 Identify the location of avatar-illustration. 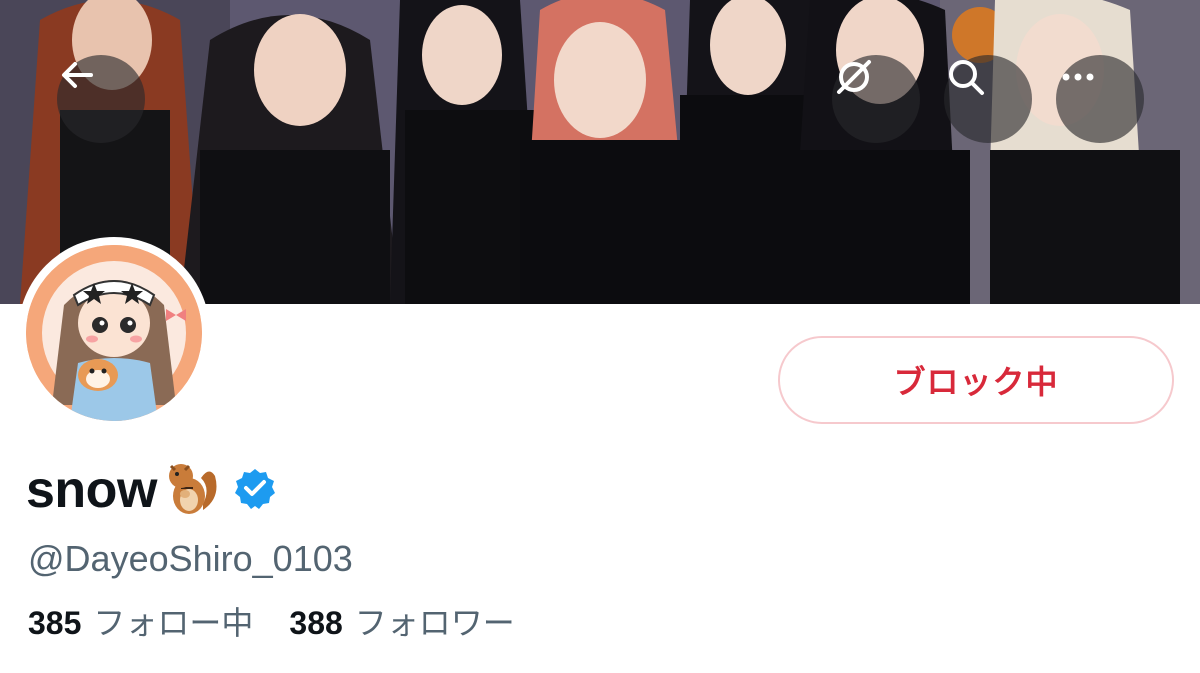
(114, 333).